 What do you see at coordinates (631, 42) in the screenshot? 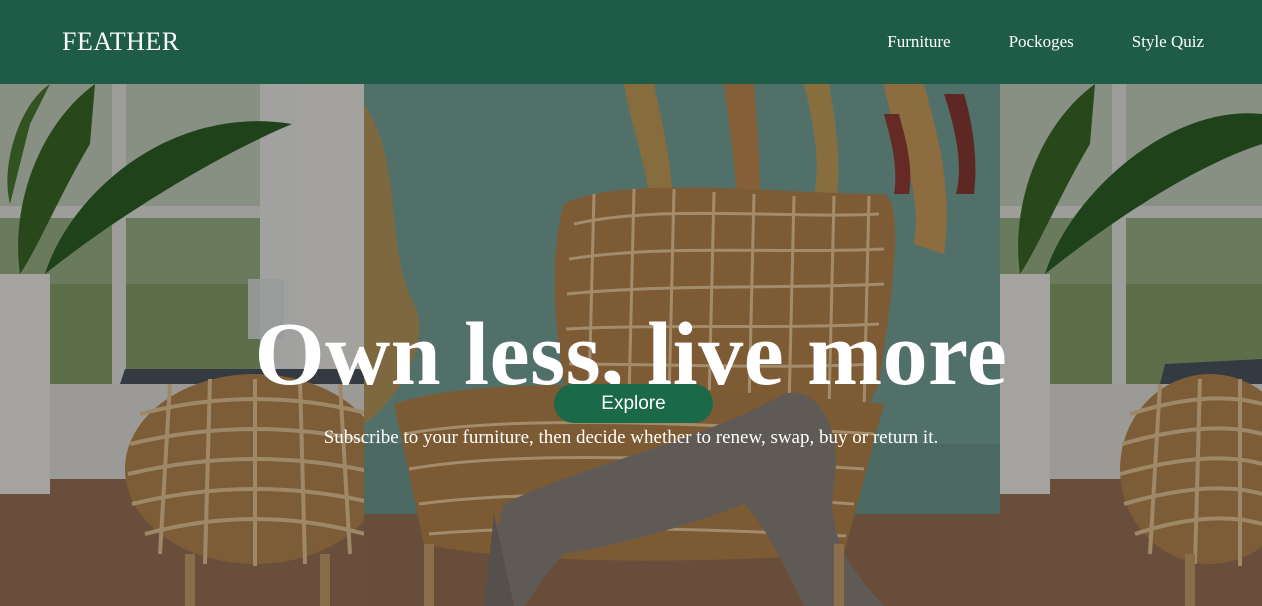
I see `top-navbar: FEATHER Furniture Pockoges Style Quiz` at bounding box center [631, 42].